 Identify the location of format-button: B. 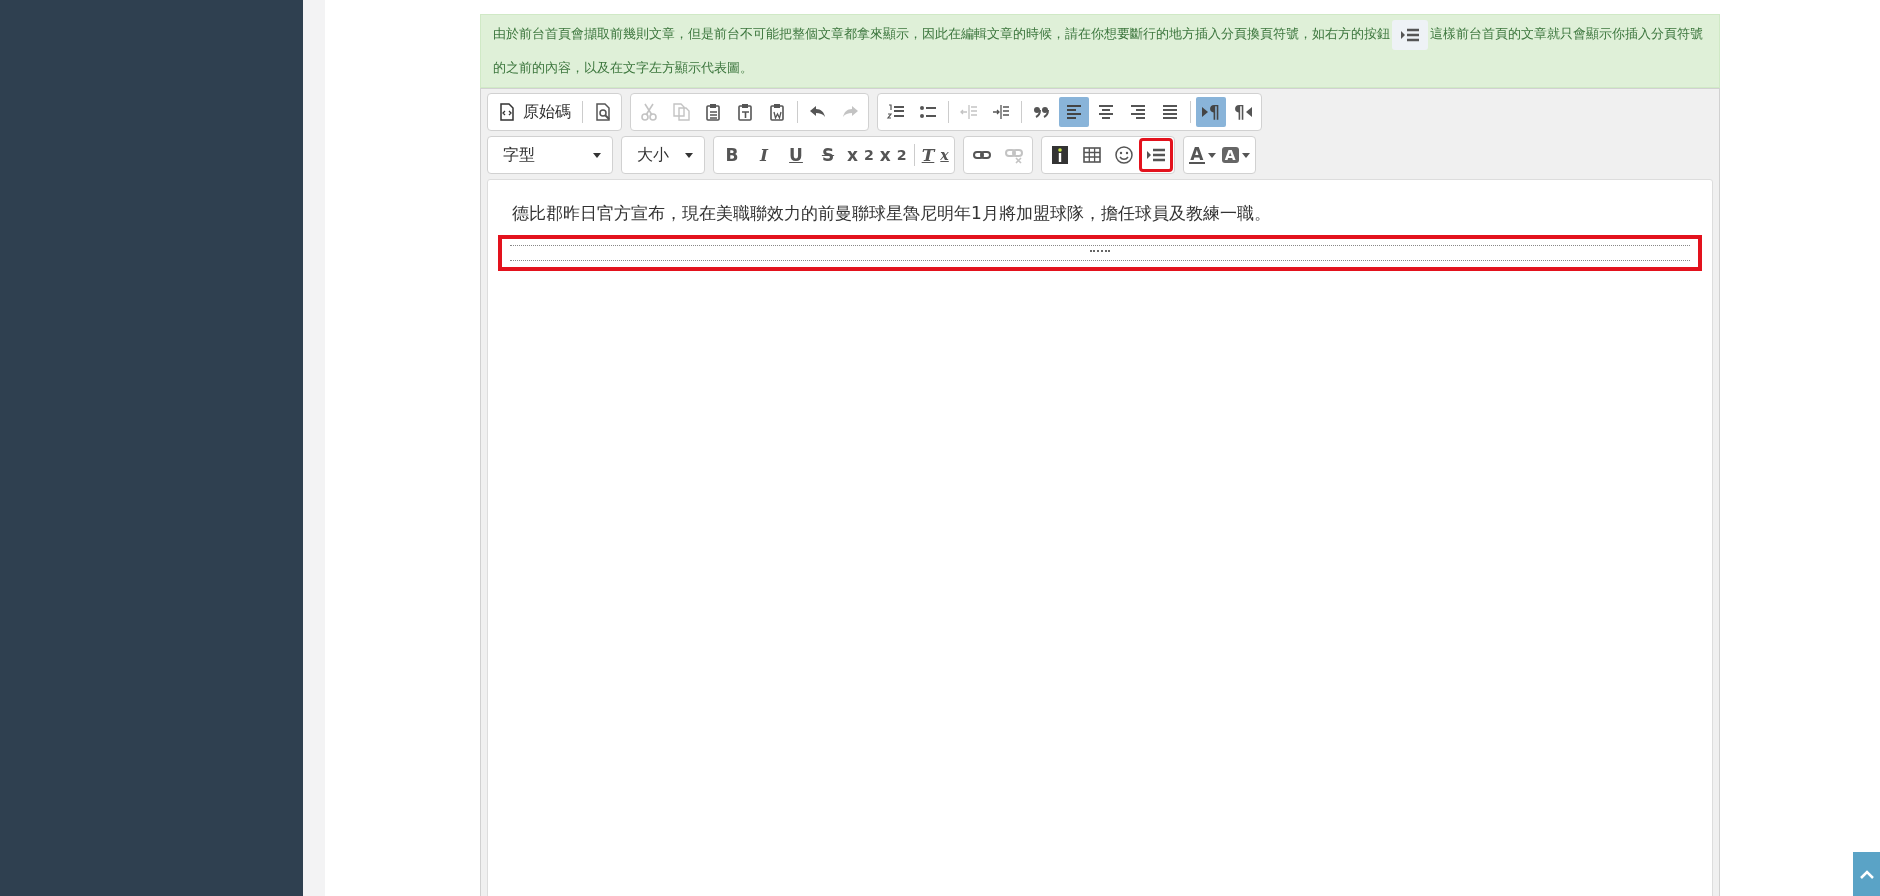
(732, 155).